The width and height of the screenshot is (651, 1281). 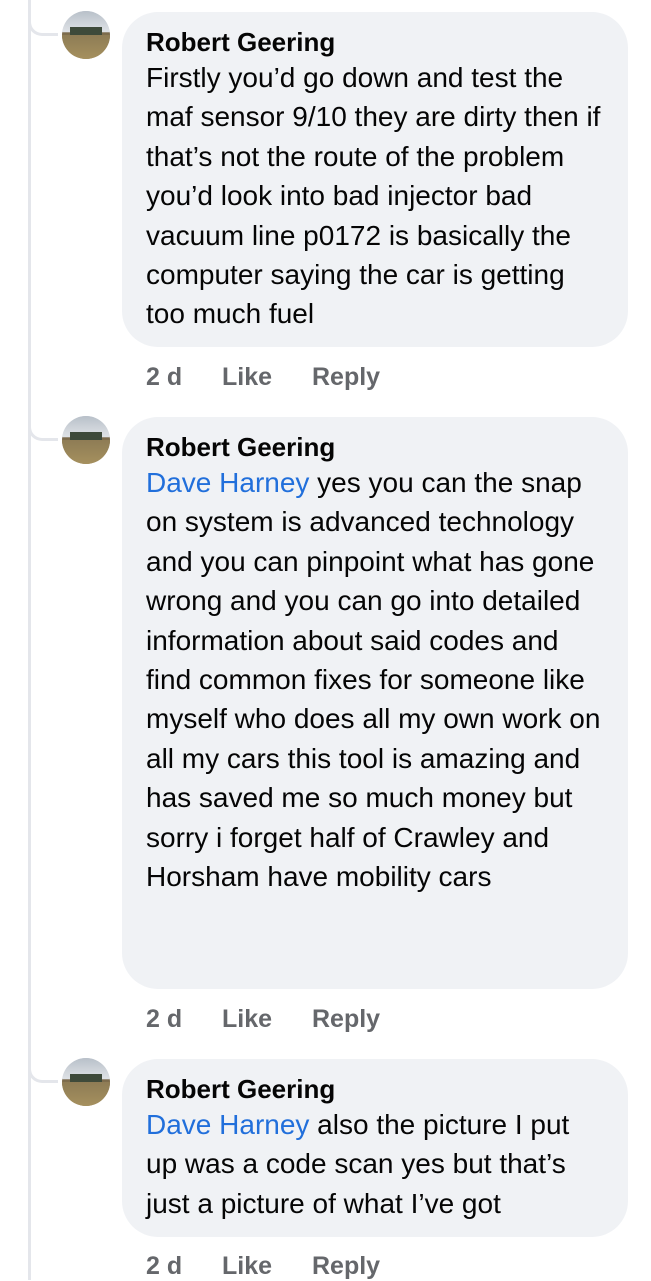 What do you see at coordinates (29, 640) in the screenshot?
I see `thread-line` at bounding box center [29, 640].